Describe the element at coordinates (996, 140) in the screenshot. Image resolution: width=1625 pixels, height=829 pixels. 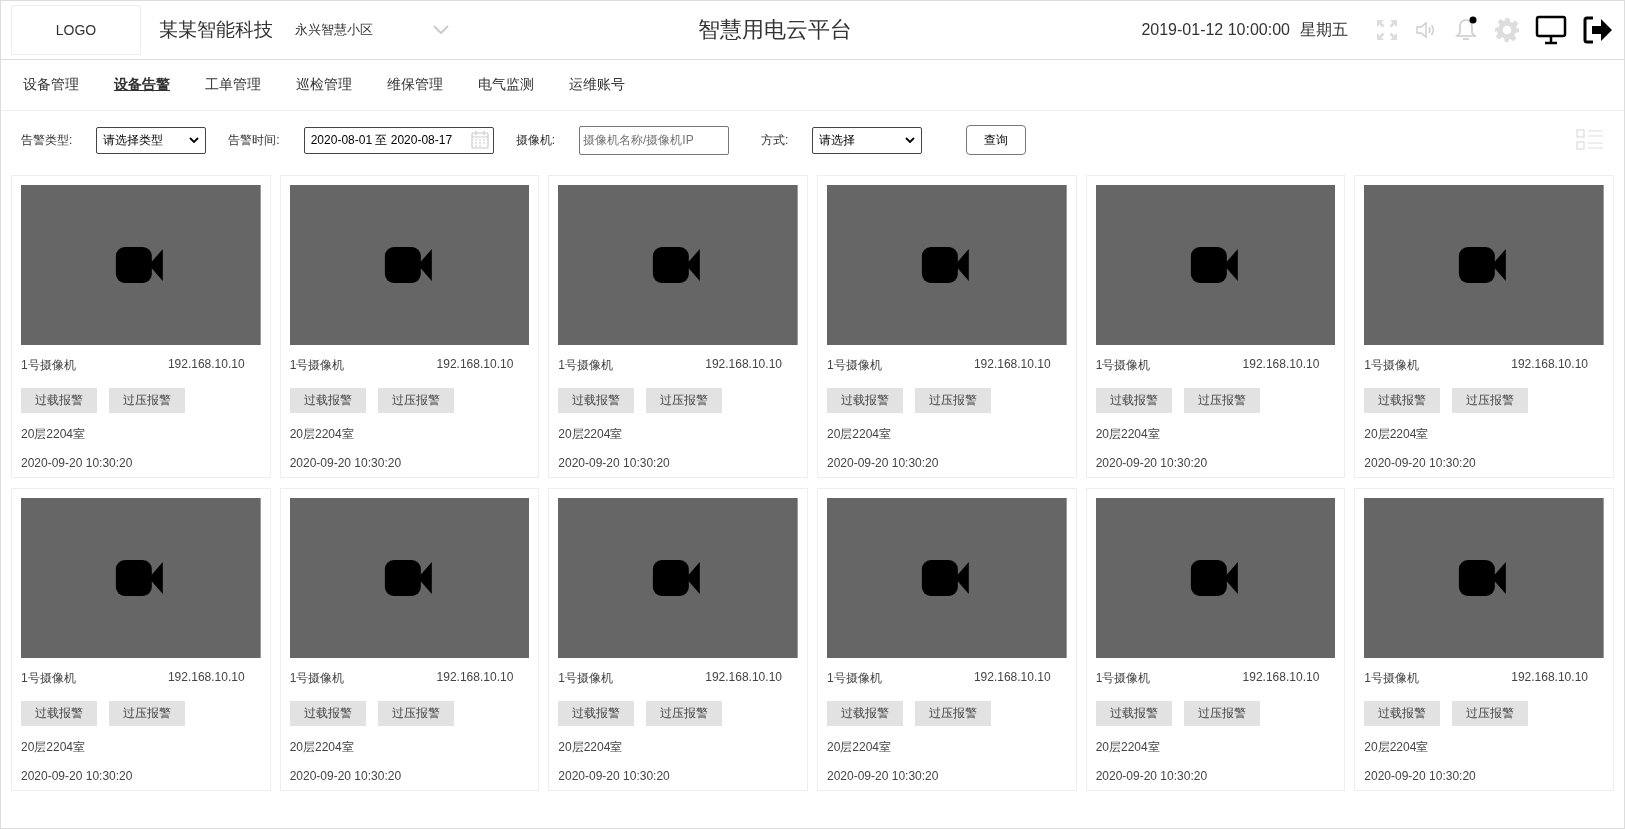
I see `query-button: 查询` at that location.